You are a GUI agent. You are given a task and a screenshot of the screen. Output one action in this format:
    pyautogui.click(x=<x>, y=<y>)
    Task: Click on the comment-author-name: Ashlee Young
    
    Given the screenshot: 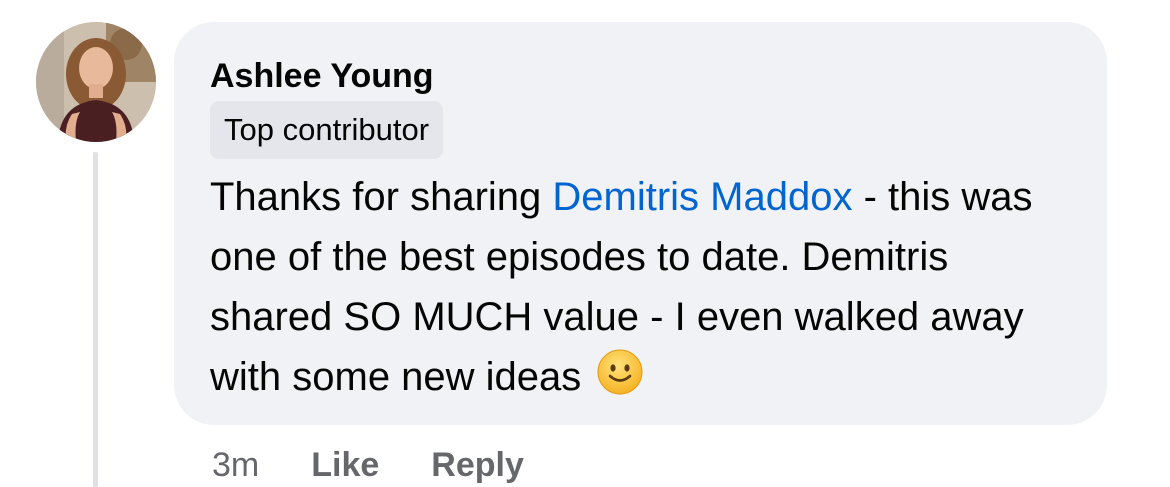 What is the action you would take?
    pyautogui.click(x=640, y=76)
    